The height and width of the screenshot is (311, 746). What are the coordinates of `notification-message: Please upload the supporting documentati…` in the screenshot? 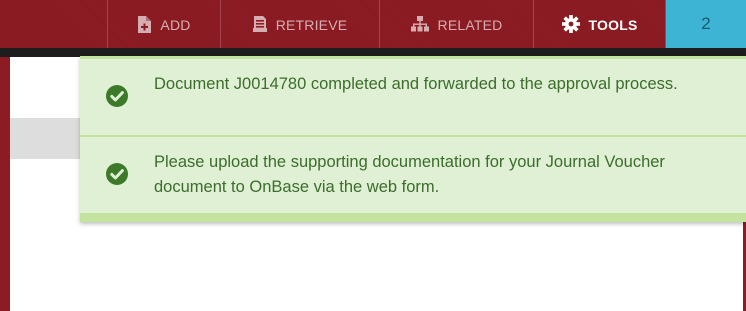 It's located at (409, 174).